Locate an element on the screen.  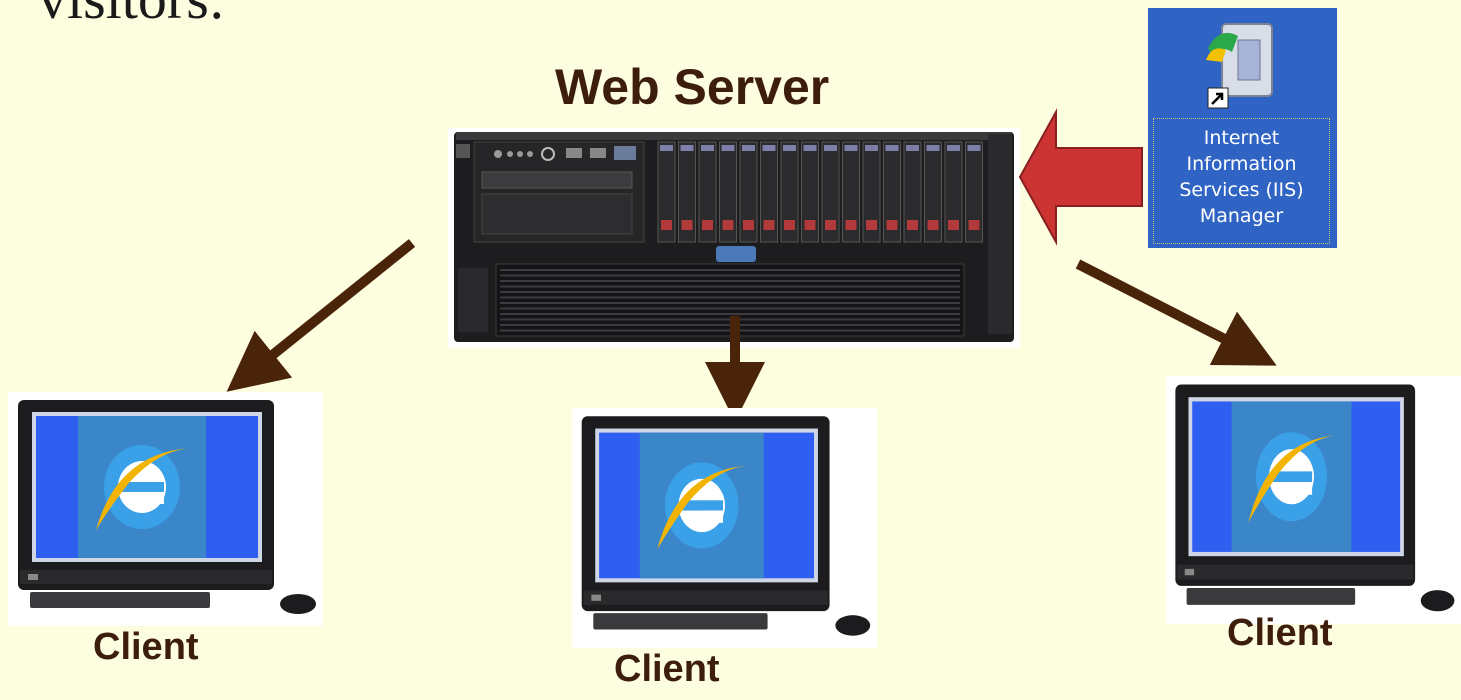
arrow-to-client-left is located at coordinates (321, 315).